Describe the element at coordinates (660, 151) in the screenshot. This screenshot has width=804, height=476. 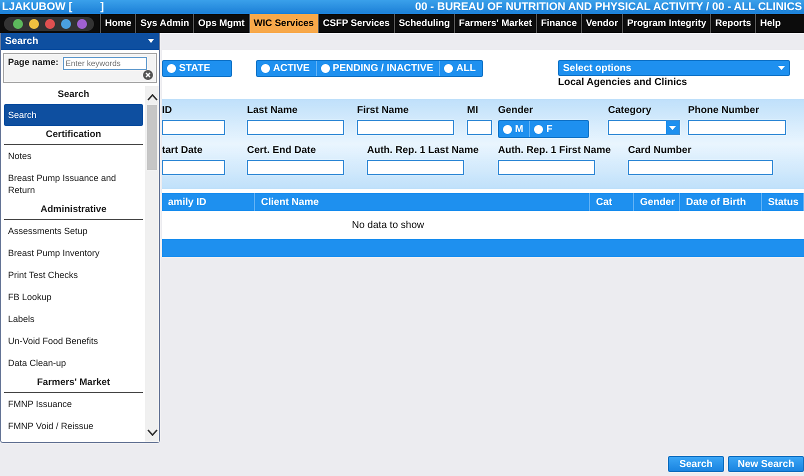
I see `field-label: Card Number` at that location.